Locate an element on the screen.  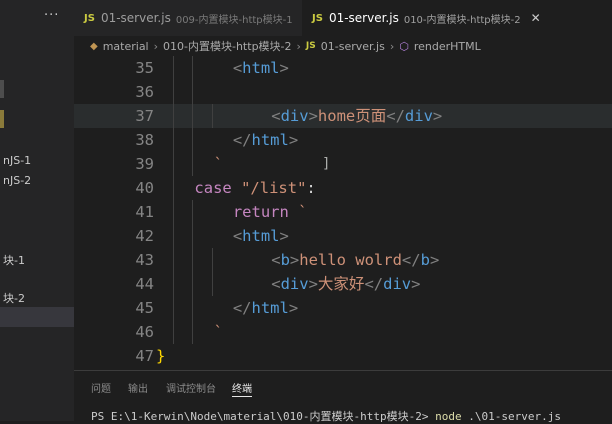
tab-problems: 问题 is located at coordinates (101, 387).